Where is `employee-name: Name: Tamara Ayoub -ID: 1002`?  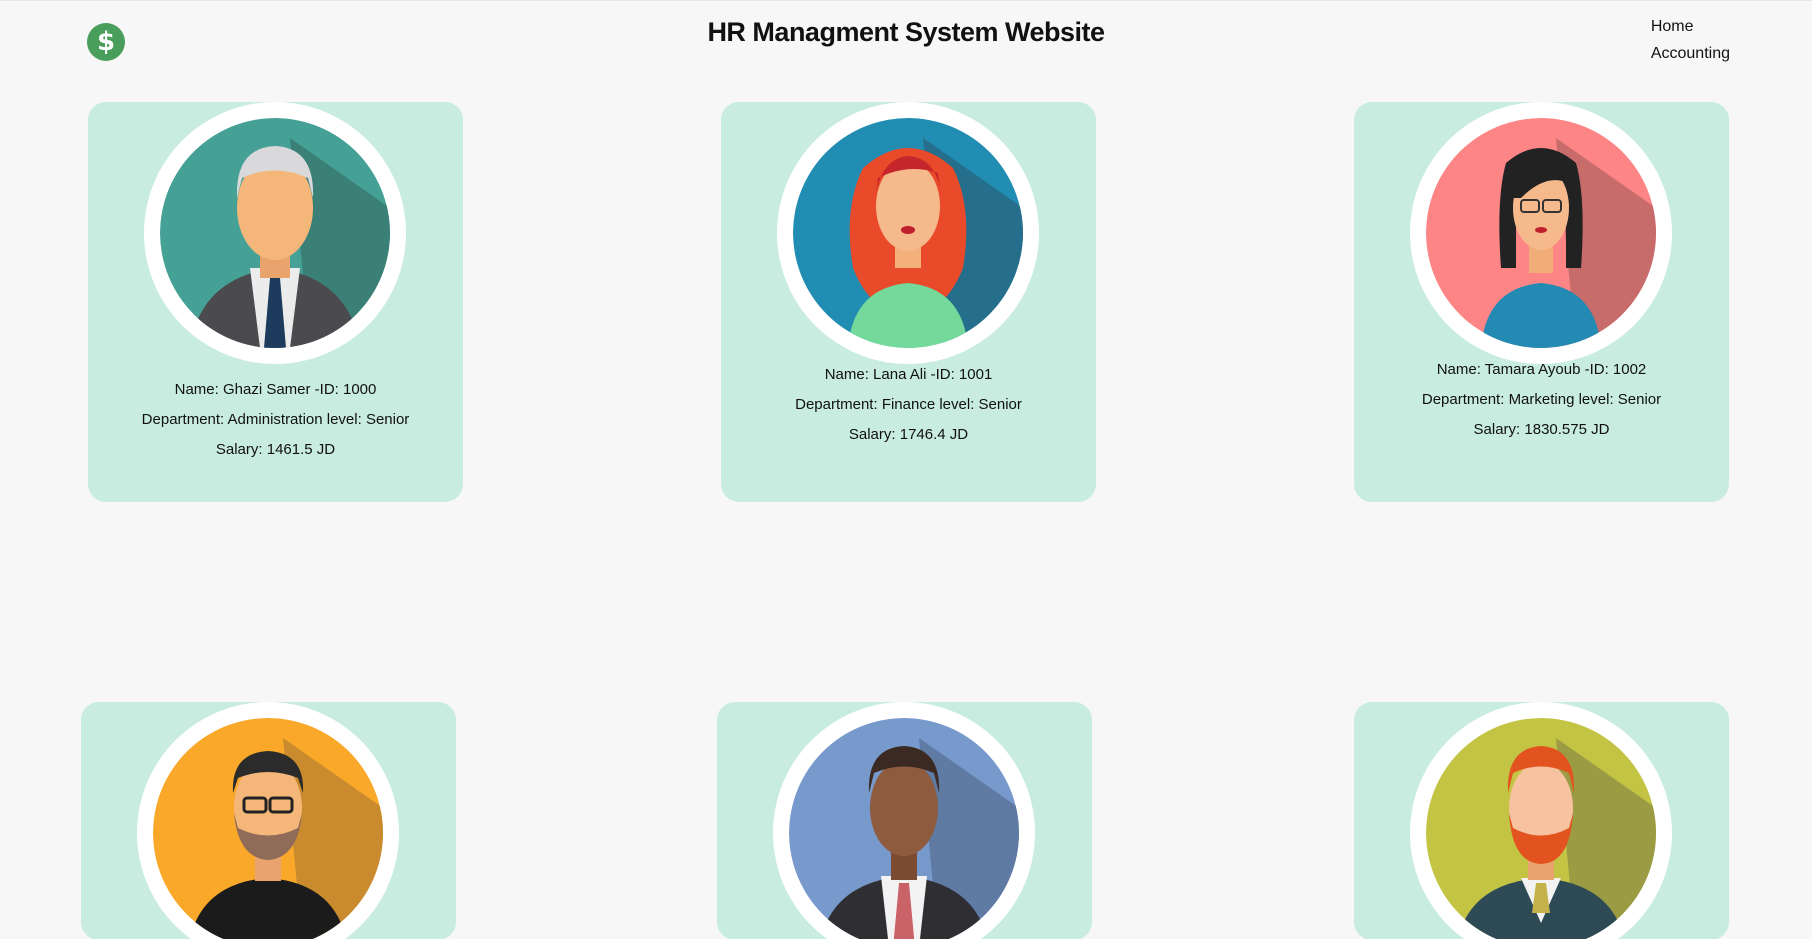
employee-name: Name: Tamara Ayoub -ID: 1002 is located at coordinates (1541, 369).